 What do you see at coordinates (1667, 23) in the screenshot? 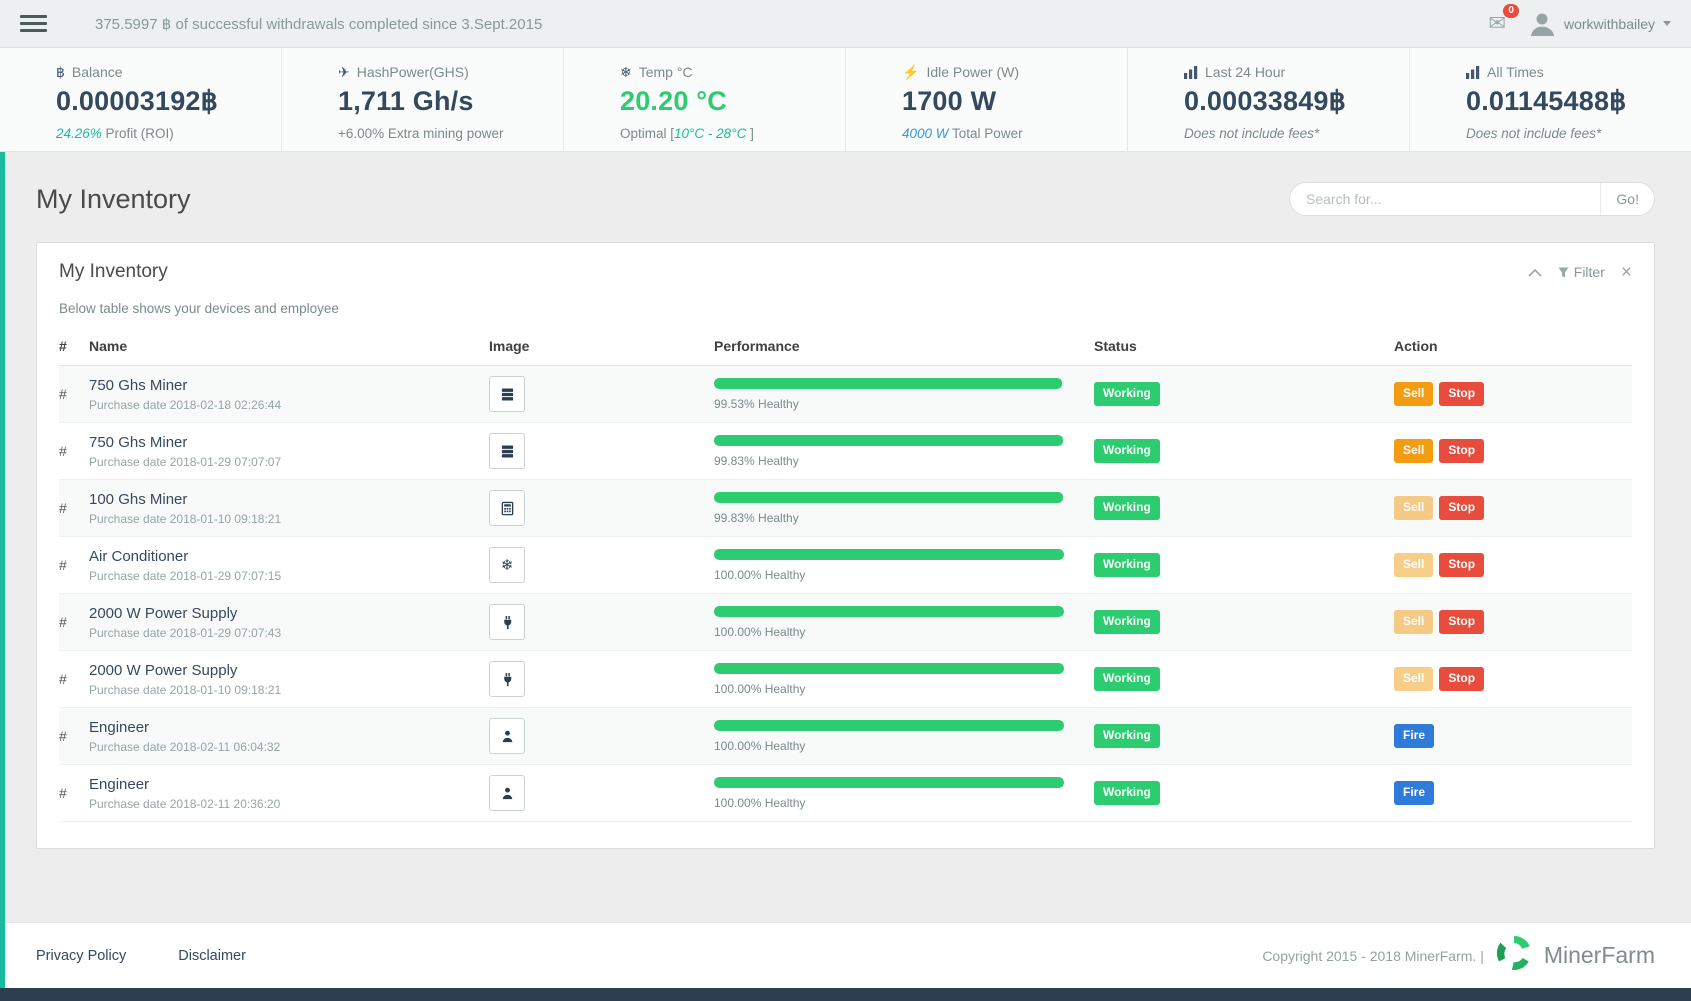
I see `caret-down-icon` at bounding box center [1667, 23].